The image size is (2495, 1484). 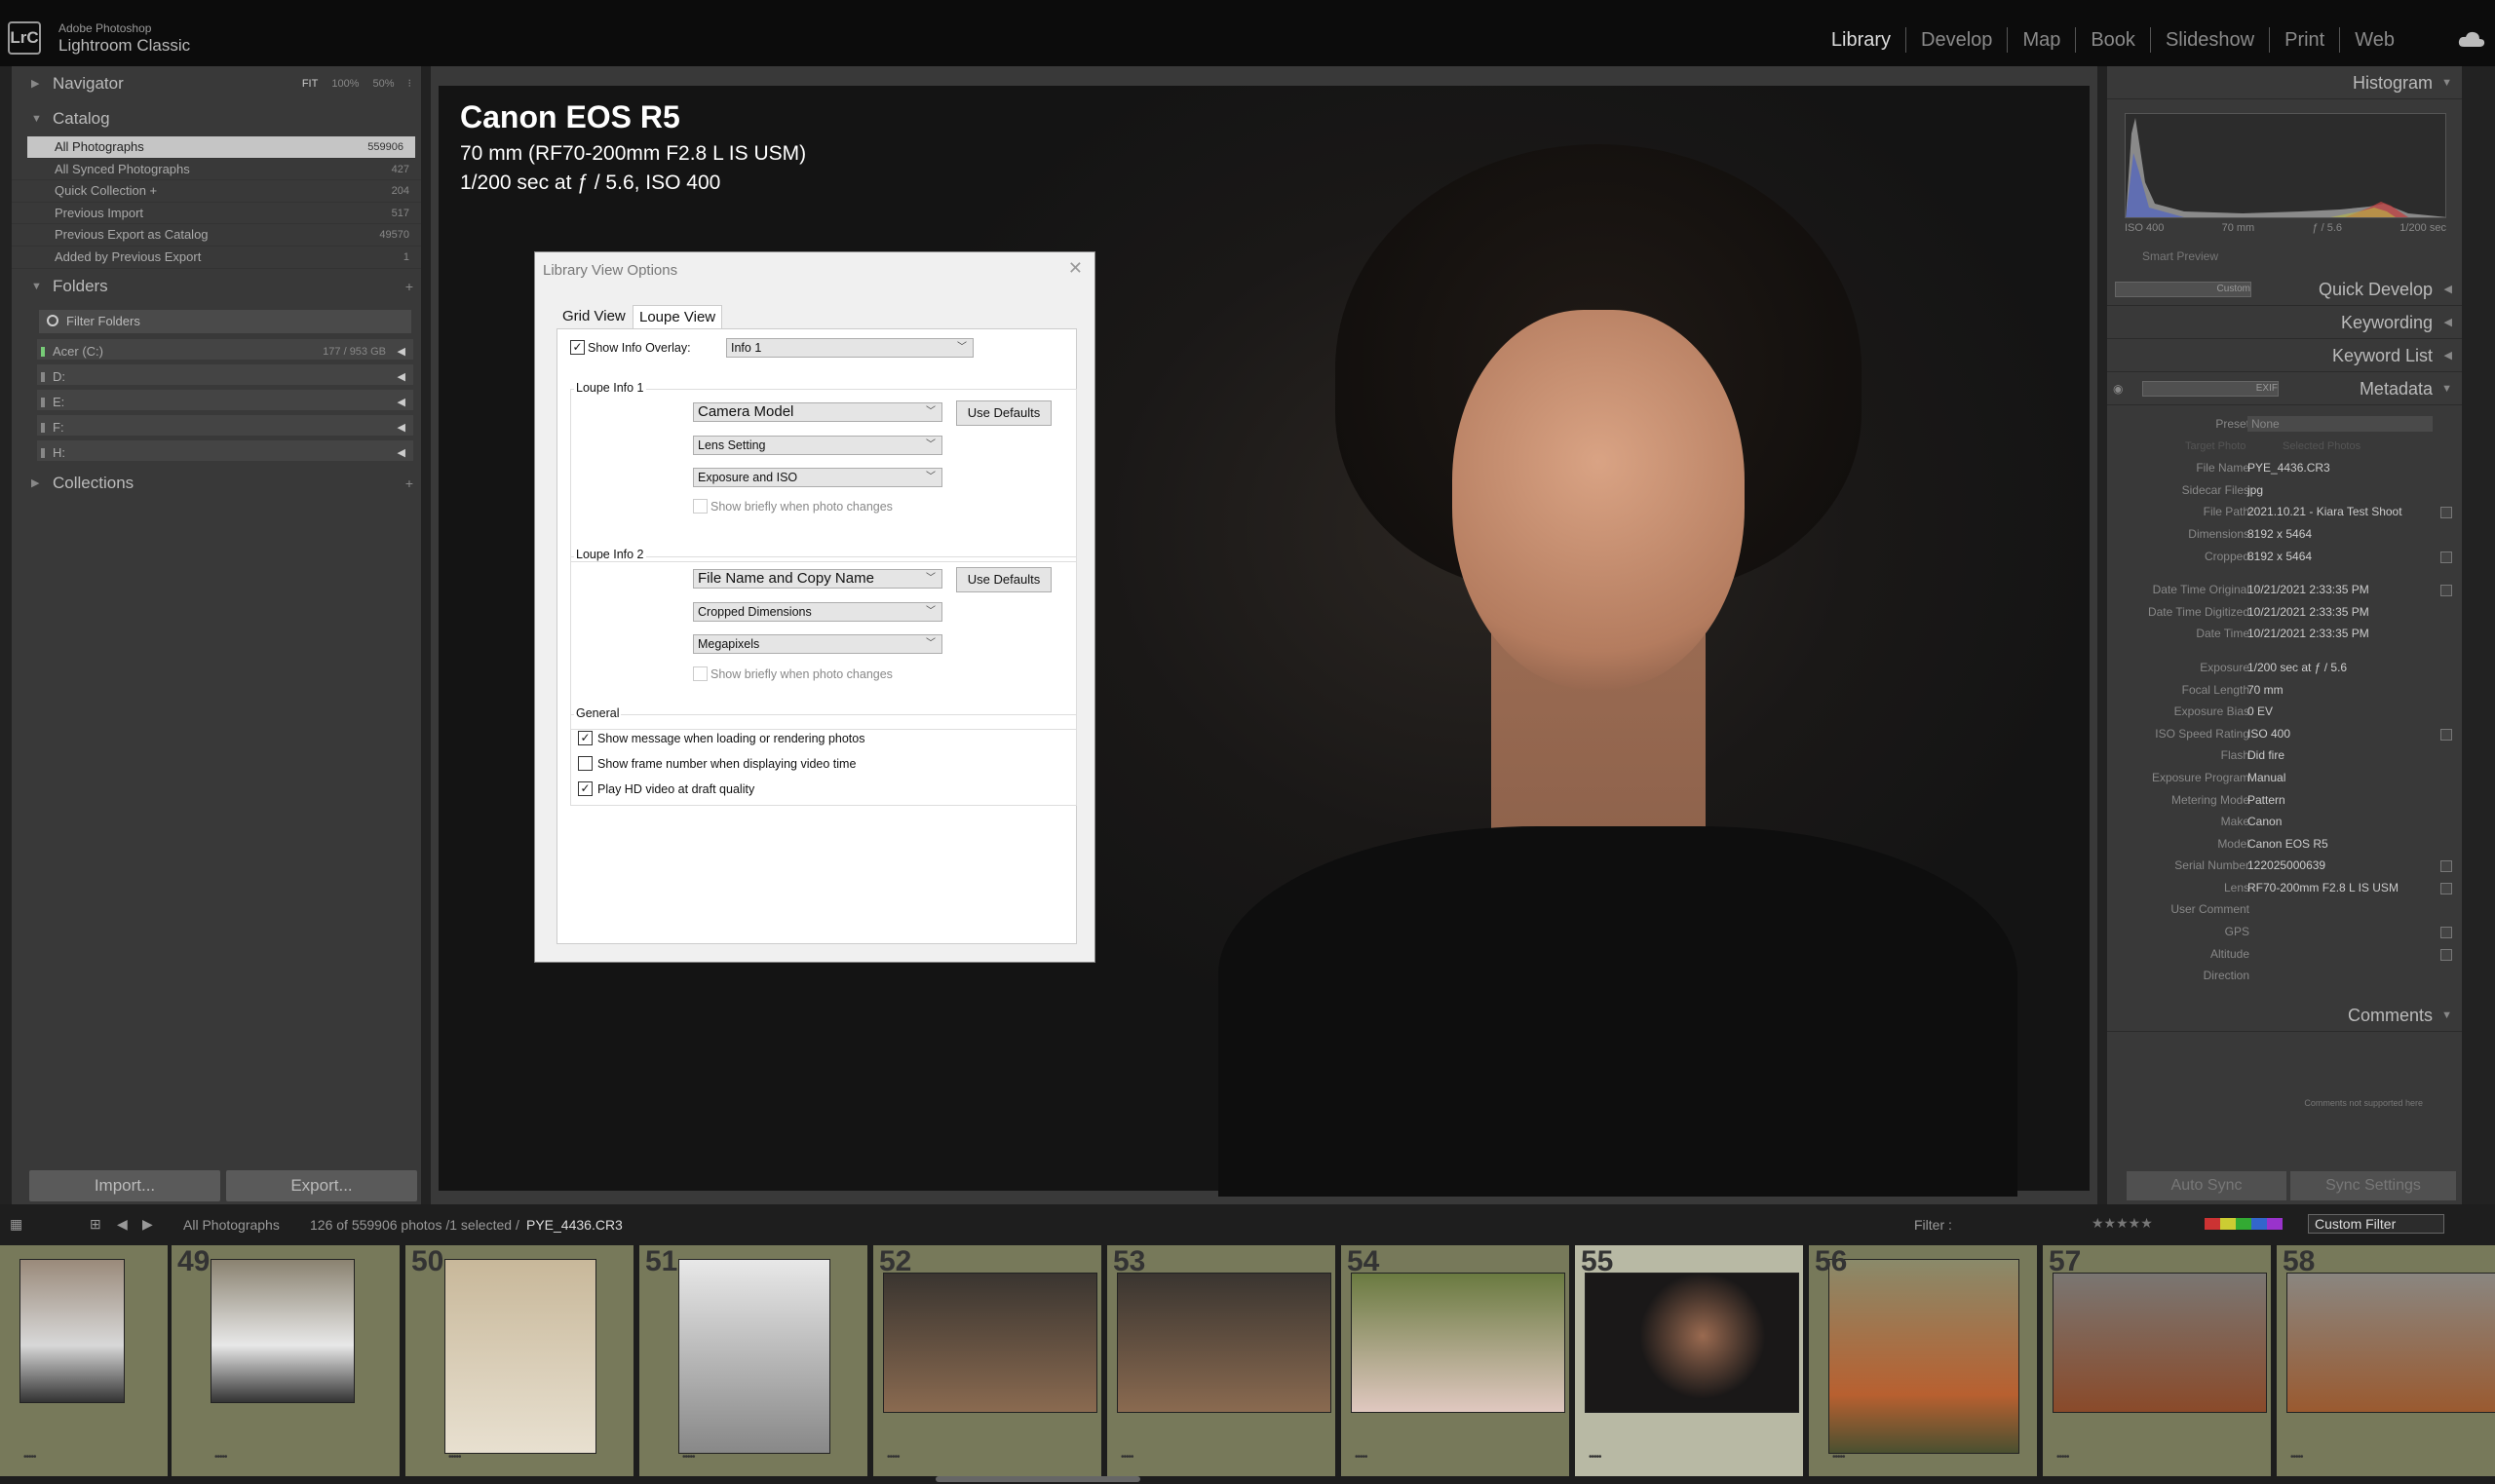 I want to click on forward-arrow-icon: ▶, so click(x=147, y=1224).